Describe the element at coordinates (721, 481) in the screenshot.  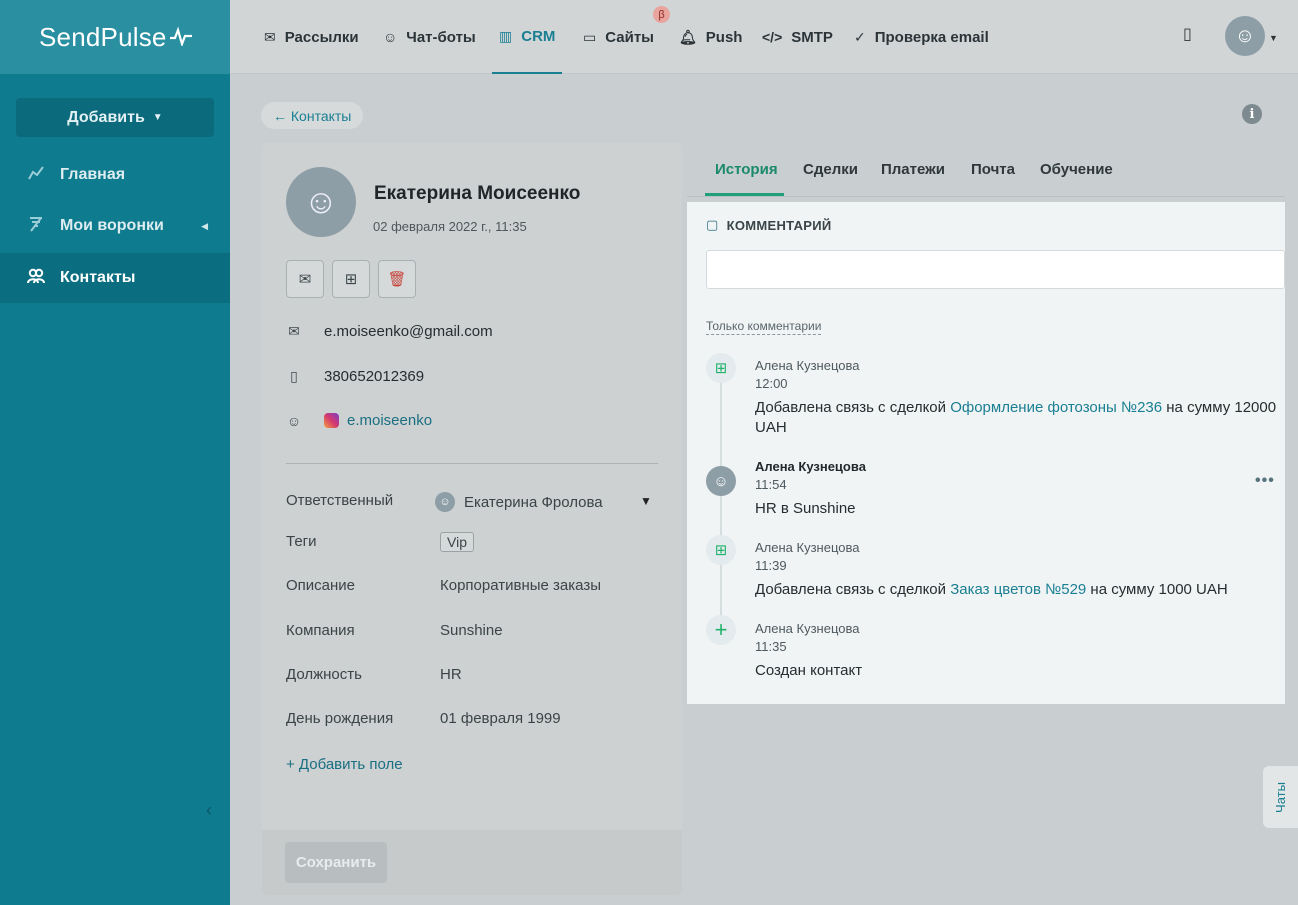
I see `author-avatar: ☺` at that location.